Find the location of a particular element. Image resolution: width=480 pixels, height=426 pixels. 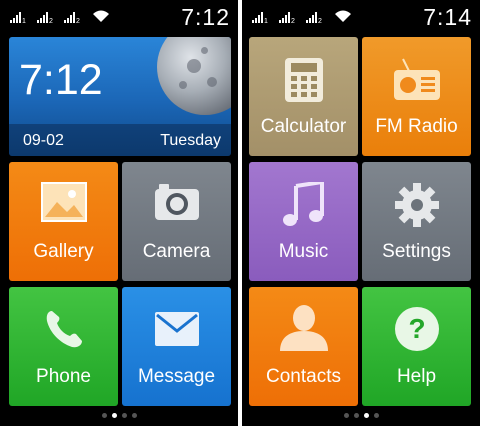

tile-help: ? Help is located at coordinates (416, 346).